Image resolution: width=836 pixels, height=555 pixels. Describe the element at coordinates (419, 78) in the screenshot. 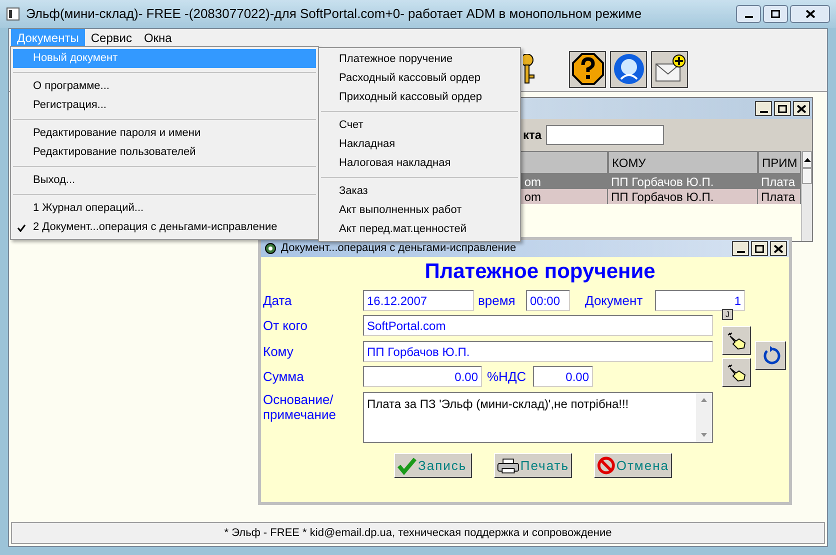

I see `menu-item: Расходный кассовый ордер` at that location.